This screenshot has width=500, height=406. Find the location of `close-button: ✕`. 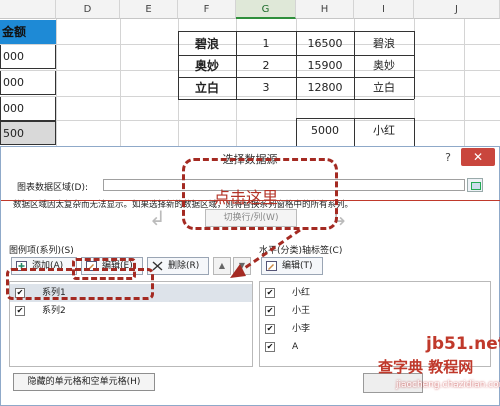

close-button: ✕ is located at coordinates (478, 157).